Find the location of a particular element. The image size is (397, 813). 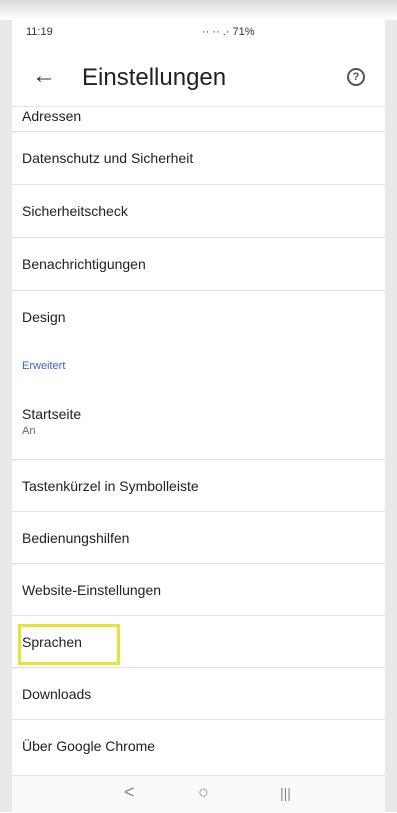

status-indicators: ·· ·· .· 71% is located at coordinates (228, 32).